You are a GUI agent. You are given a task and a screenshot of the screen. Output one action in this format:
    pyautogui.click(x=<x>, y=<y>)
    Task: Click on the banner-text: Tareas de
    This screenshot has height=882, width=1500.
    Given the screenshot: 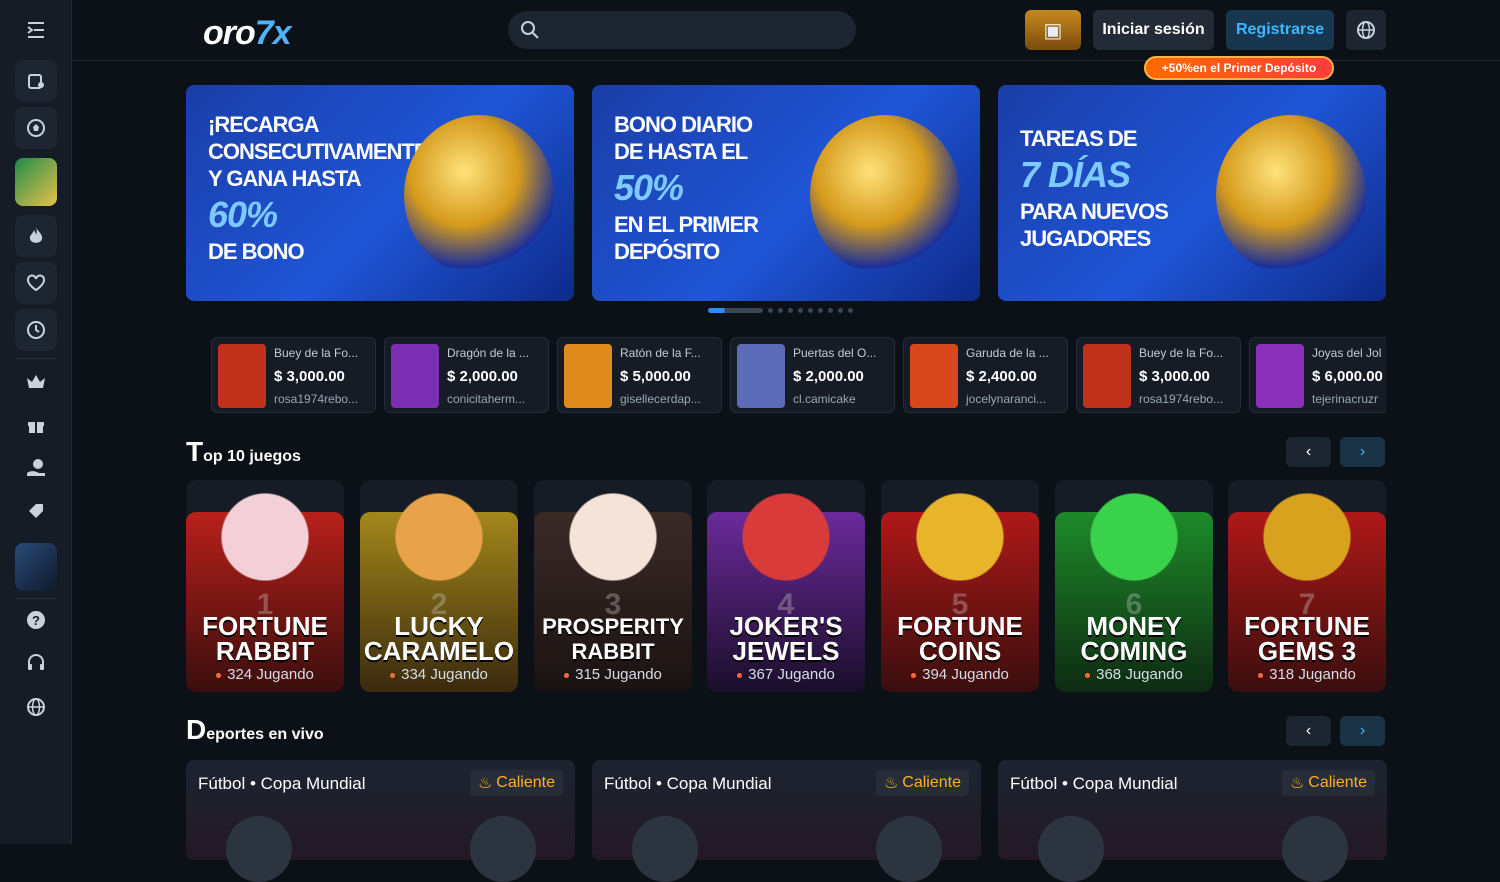 What is the action you would take?
    pyautogui.click(x=1078, y=138)
    